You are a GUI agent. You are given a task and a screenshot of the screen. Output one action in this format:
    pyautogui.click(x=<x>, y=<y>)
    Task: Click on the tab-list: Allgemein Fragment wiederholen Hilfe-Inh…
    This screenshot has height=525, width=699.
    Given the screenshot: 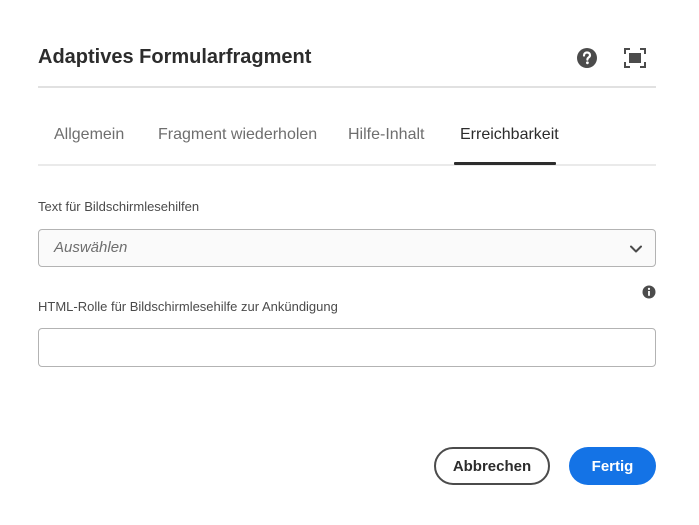 What is the action you would take?
    pyautogui.click(x=347, y=139)
    